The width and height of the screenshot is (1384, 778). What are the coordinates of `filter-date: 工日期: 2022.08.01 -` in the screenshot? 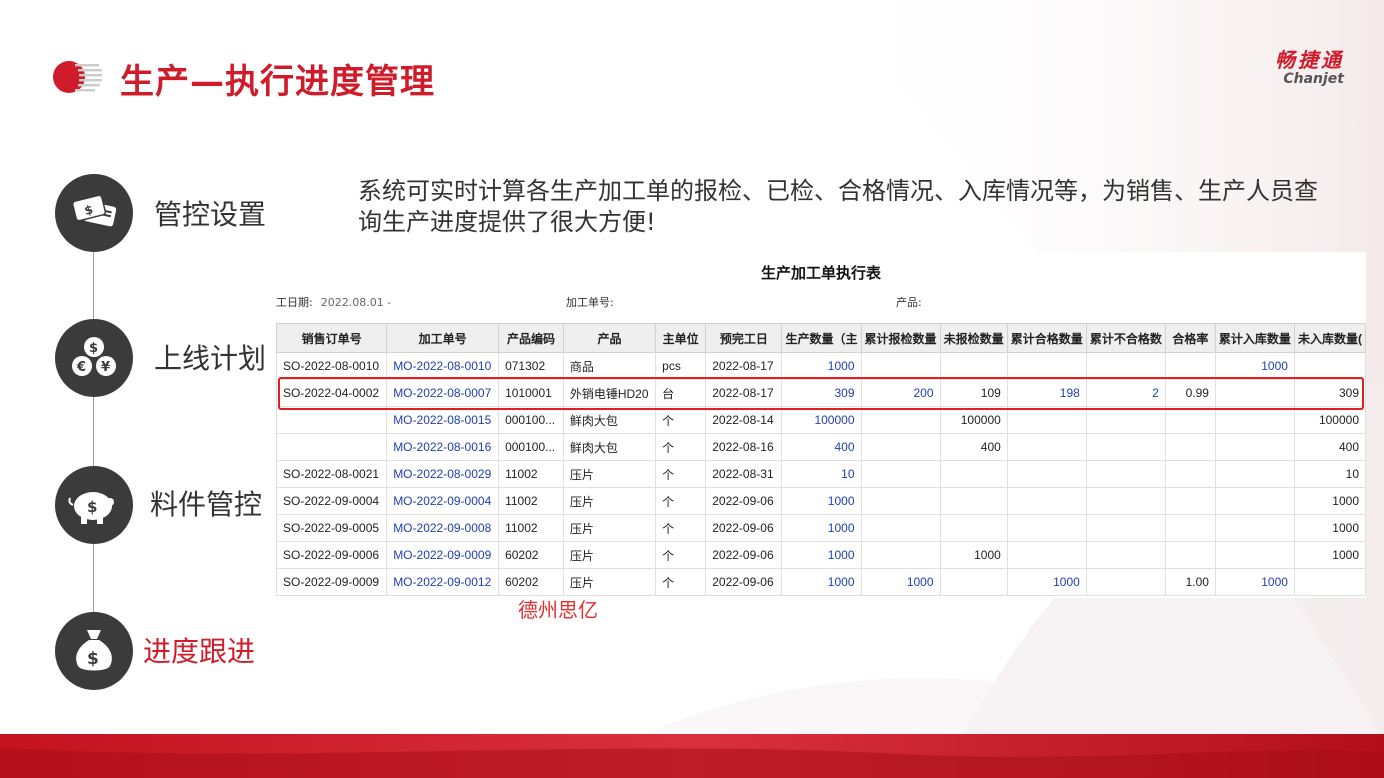 It's located at (333, 302).